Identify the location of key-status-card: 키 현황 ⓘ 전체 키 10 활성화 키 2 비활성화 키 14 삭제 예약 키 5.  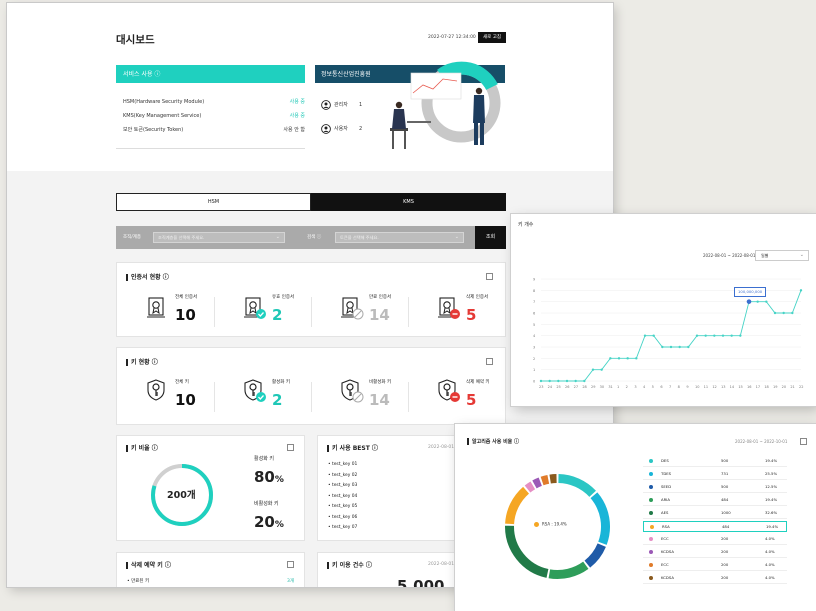
(311, 386).